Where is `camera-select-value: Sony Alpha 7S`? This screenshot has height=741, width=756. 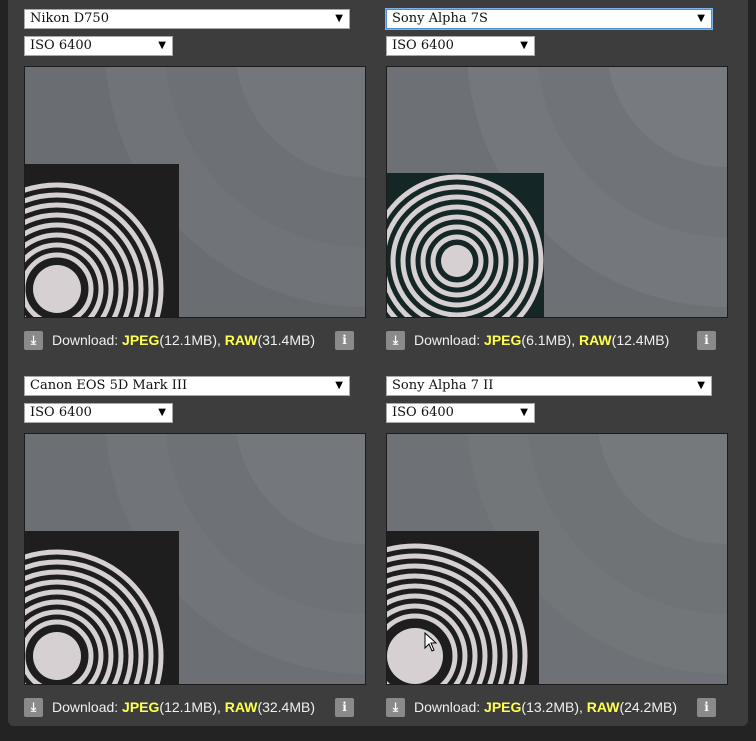 camera-select-value: Sony Alpha 7S is located at coordinates (440, 18).